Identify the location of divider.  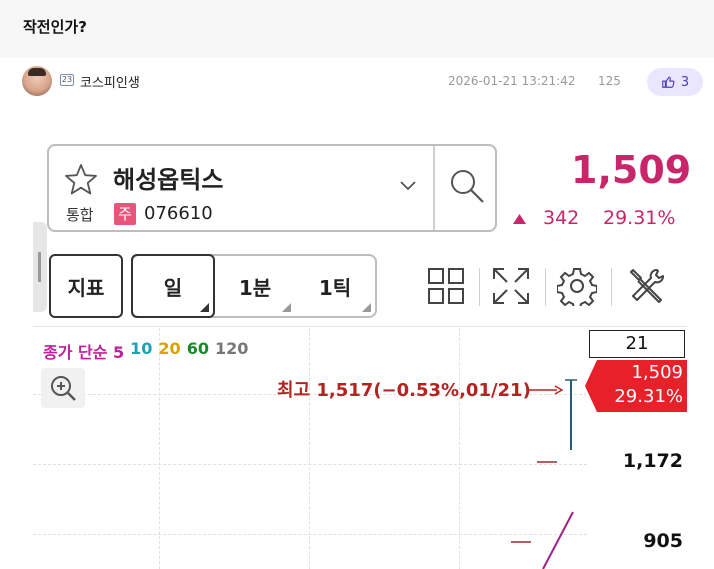
(434, 188).